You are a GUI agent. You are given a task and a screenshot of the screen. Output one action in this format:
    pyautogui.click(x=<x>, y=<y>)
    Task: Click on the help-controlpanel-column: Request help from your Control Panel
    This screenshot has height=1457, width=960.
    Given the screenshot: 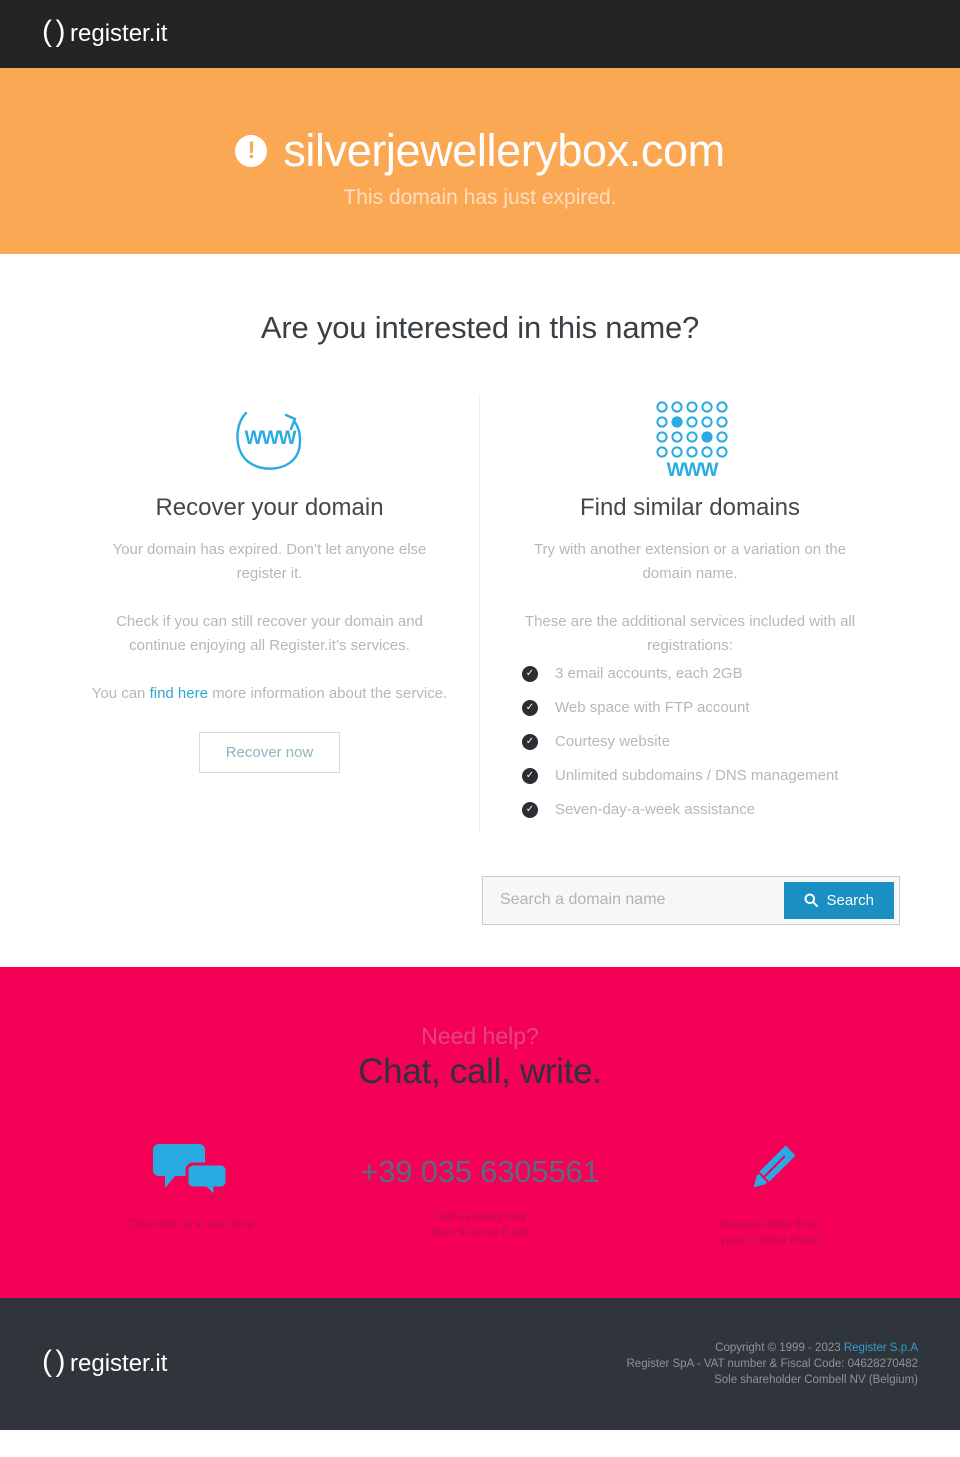 What is the action you would take?
    pyautogui.click(x=770, y=1189)
    